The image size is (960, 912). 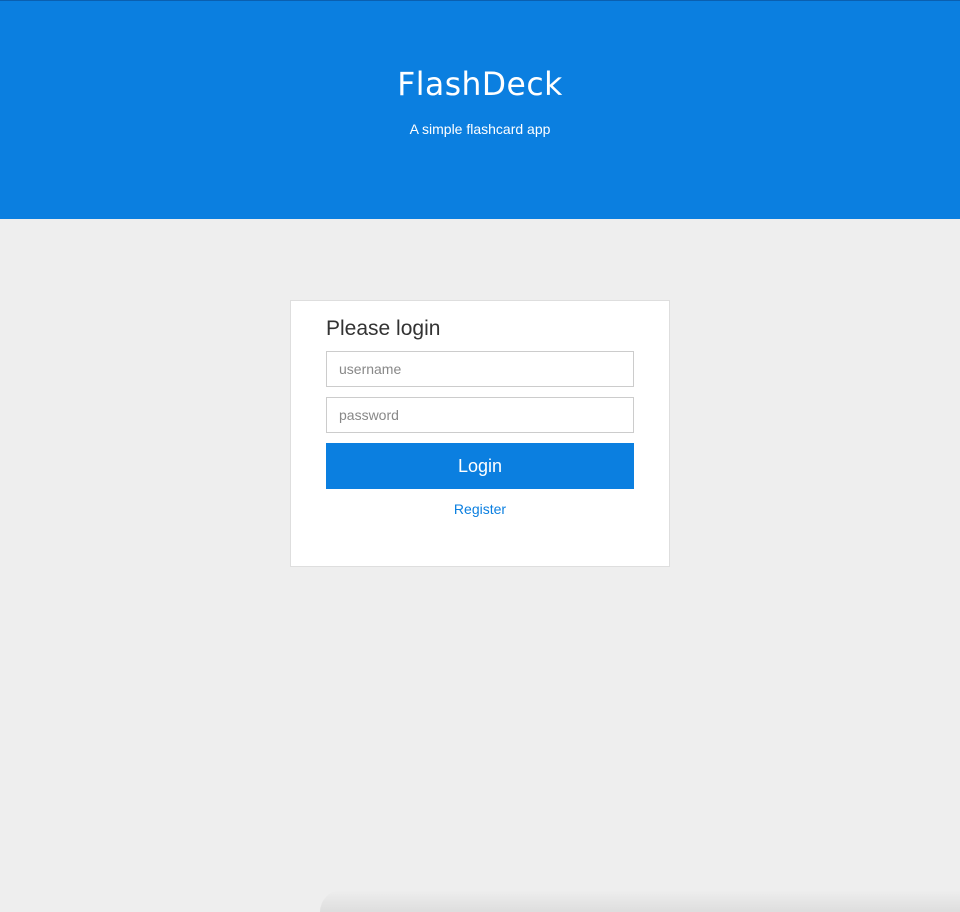 What do you see at coordinates (480, 369) in the screenshot?
I see `username-input` at bounding box center [480, 369].